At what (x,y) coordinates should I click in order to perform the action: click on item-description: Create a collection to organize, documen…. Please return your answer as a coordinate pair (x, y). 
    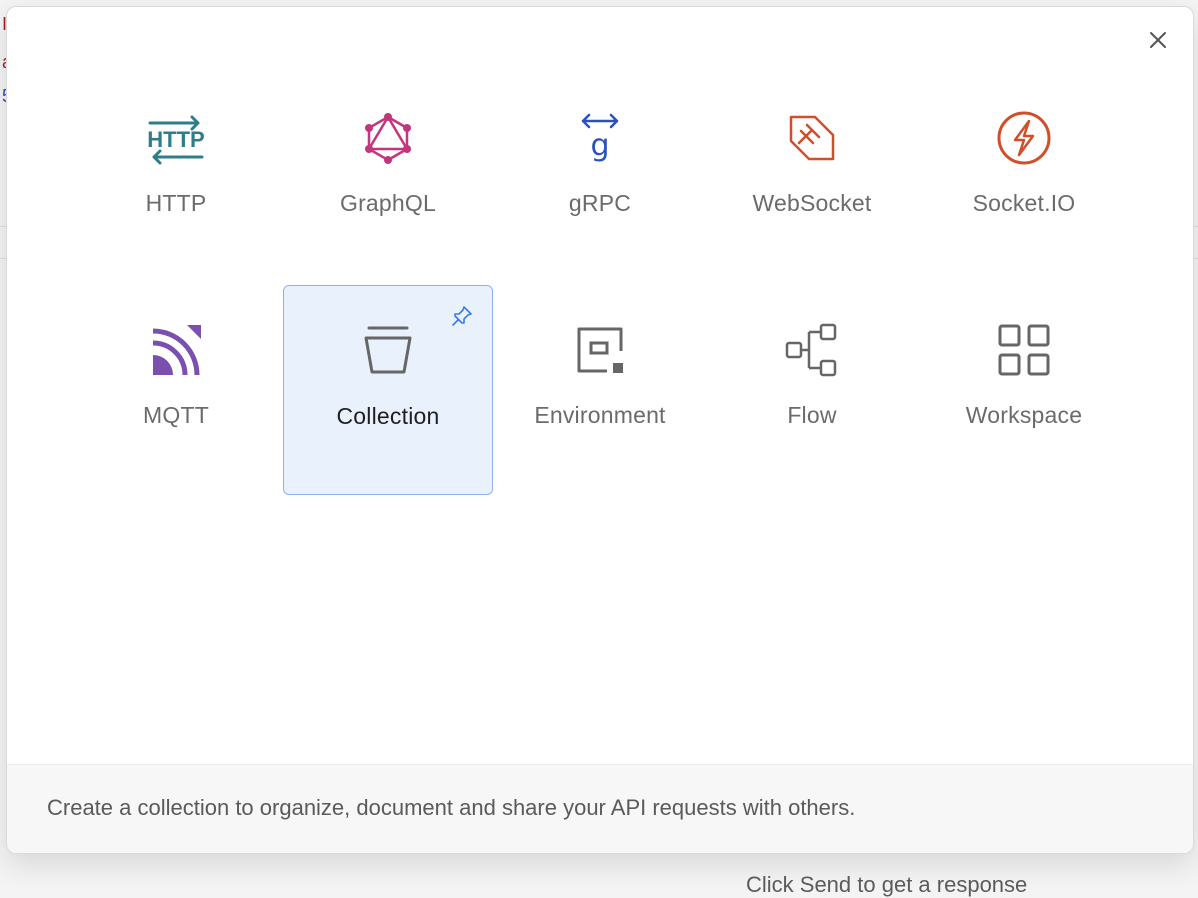
    Looking at the image, I should click on (451, 807).